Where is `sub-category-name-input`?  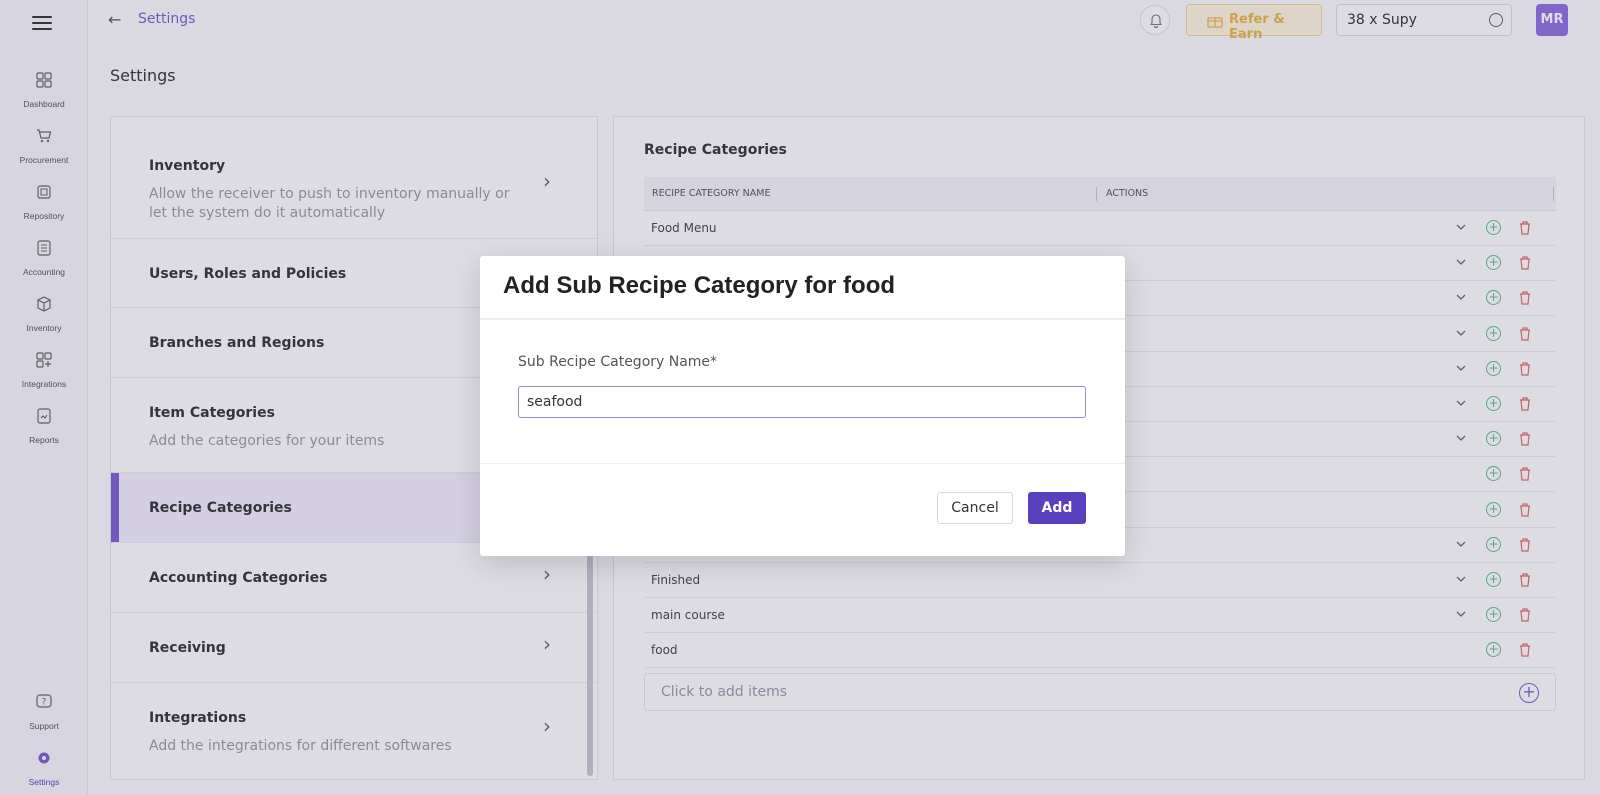 sub-category-name-input is located at coordinates (802, 402).